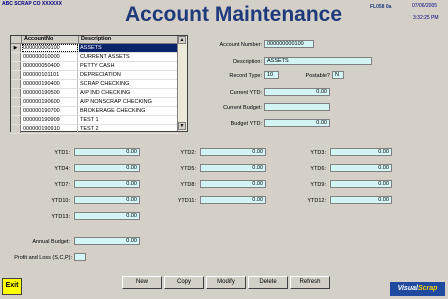 Image resolution: width=448 pixels, height=299 pixels. I want to click on table-row: 000000190700 BROKERAGE CHECKING, so click(95, 111).